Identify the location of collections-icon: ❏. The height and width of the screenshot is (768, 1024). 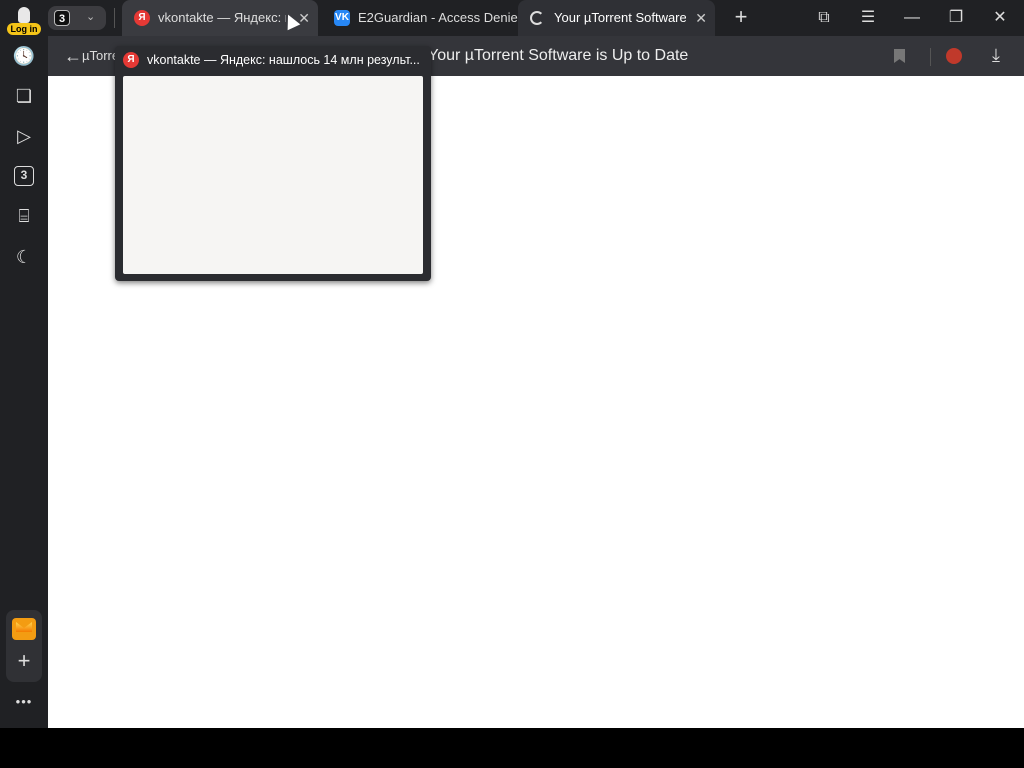
(24, 96).